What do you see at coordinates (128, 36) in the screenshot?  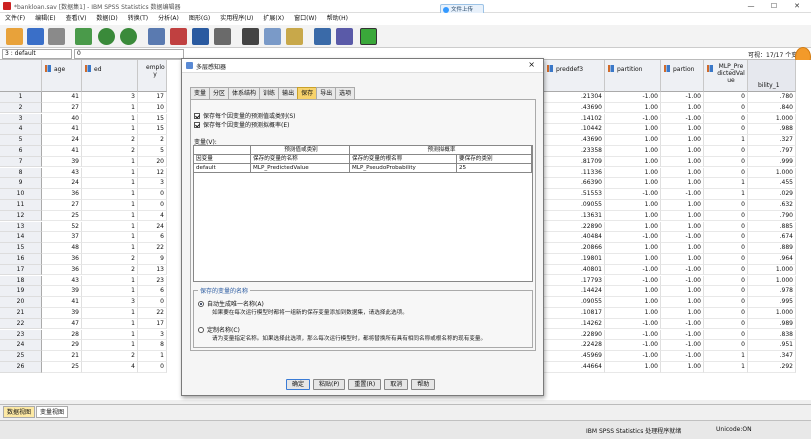 I see `redo-icon` at bounding box center [128, 36].